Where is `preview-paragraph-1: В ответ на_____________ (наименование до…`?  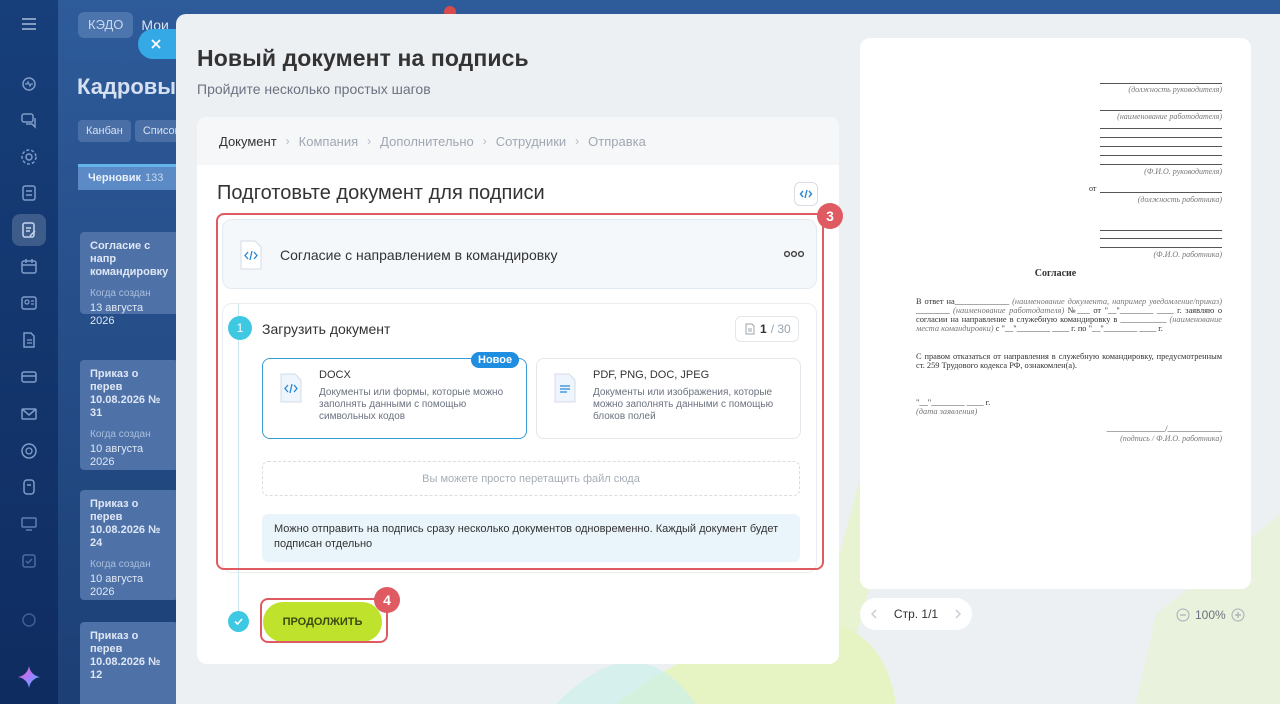
preview-paragraph-1: В ответ на_____________ (наименование до… is located at coordinates (1069, 315).